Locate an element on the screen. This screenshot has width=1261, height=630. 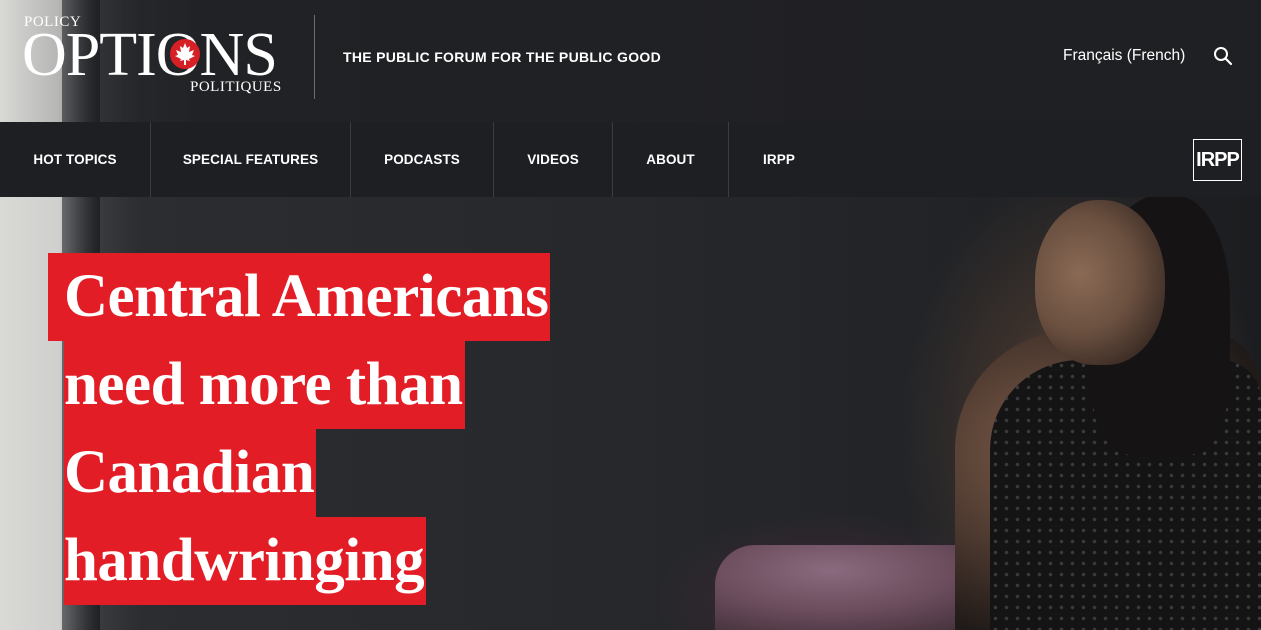
nav-item-special-features: SPECIAL FEATURES is located at coordinates (251, 159).